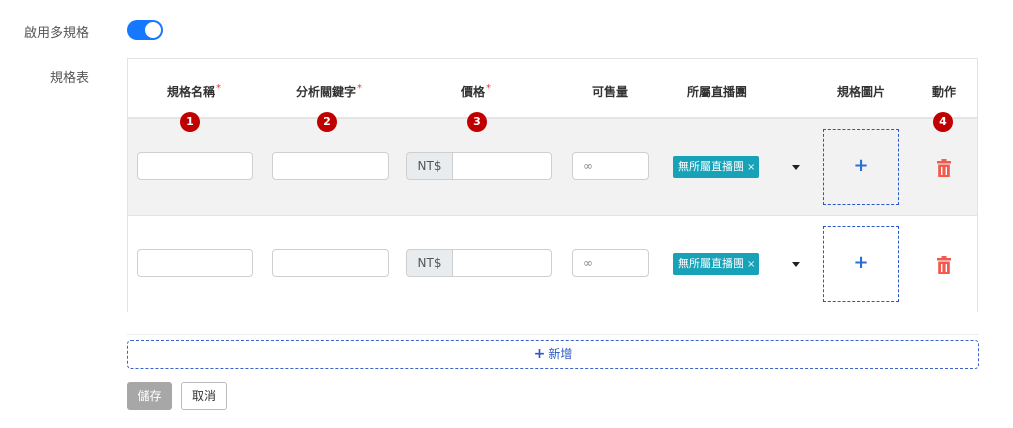 The image size is (1013, 428). What do you see at coordinates (609, 92) in the screenshot?
I see `header-quantity: 可售量` at bounding box center [609, 92].